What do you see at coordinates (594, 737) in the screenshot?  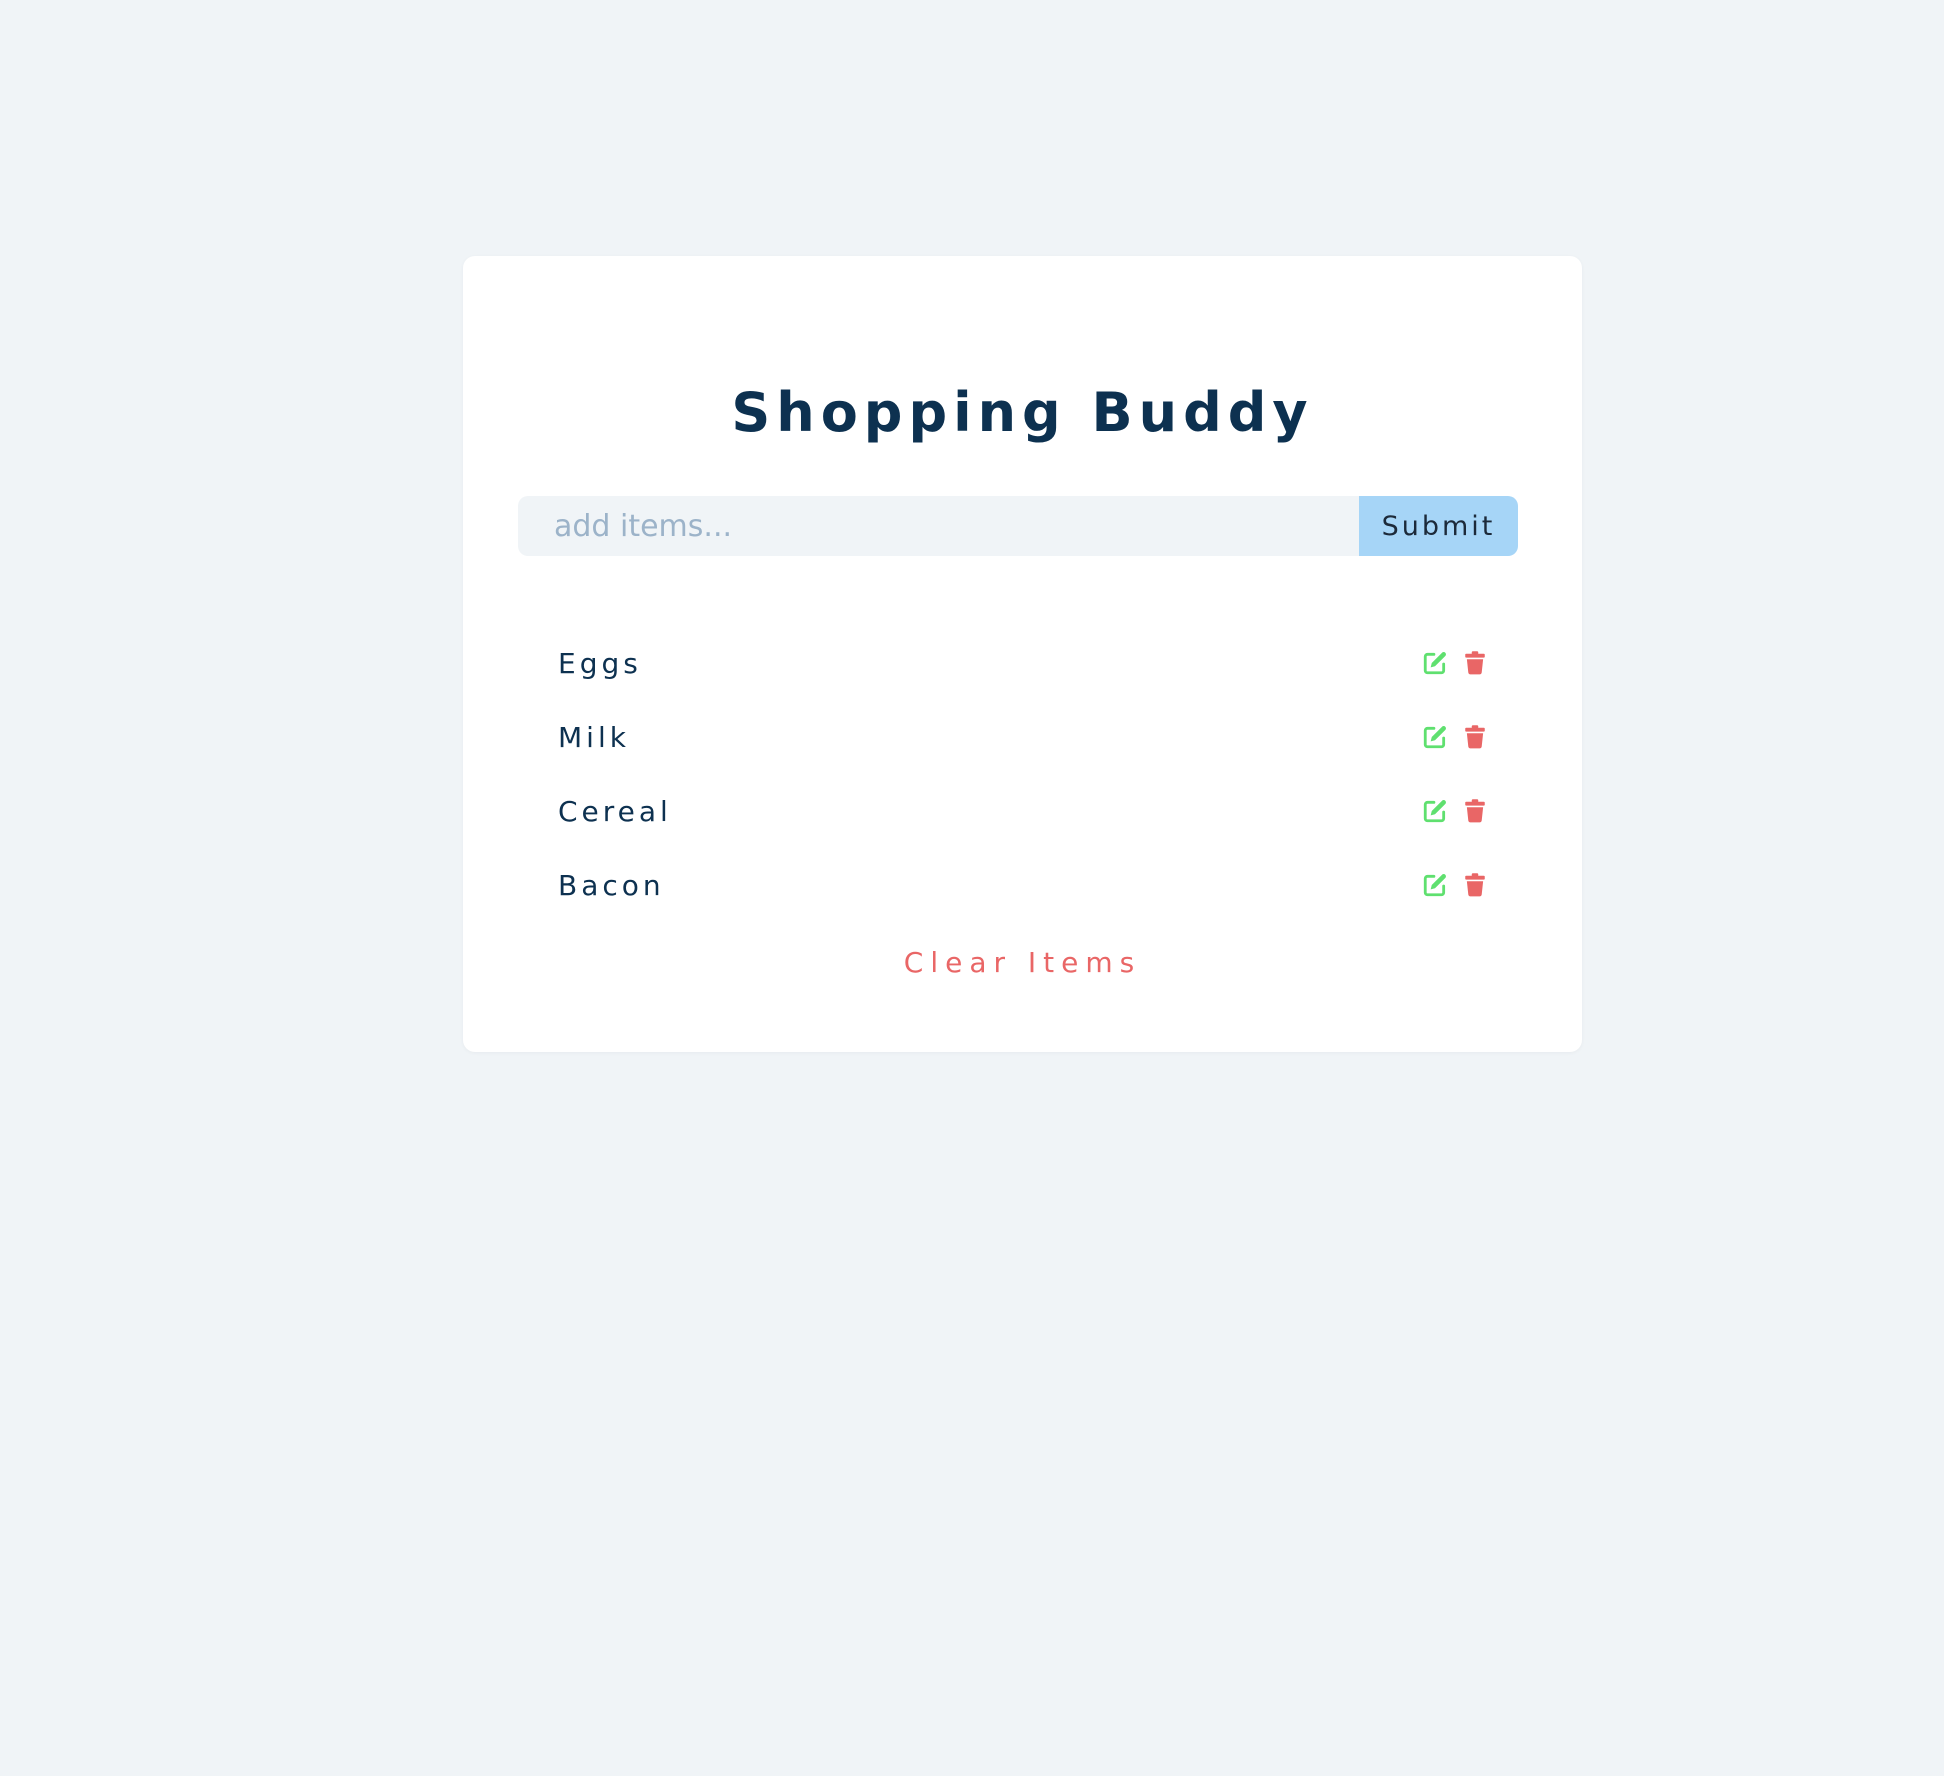 I see `item-name: Milk` at bounding box center [594, 737].